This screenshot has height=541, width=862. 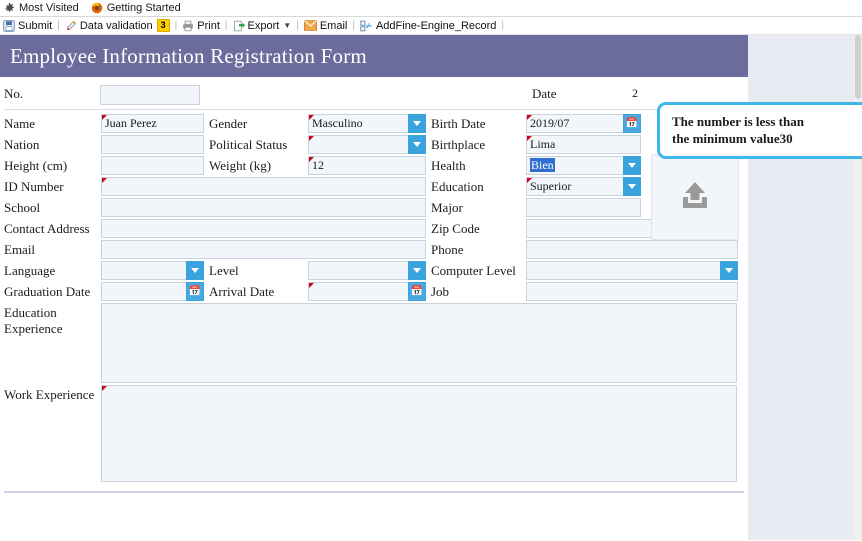 What do you see at coordinates (263, 186) in the screenshot?
I see `id-number-input` at bounding box center [263, 186].